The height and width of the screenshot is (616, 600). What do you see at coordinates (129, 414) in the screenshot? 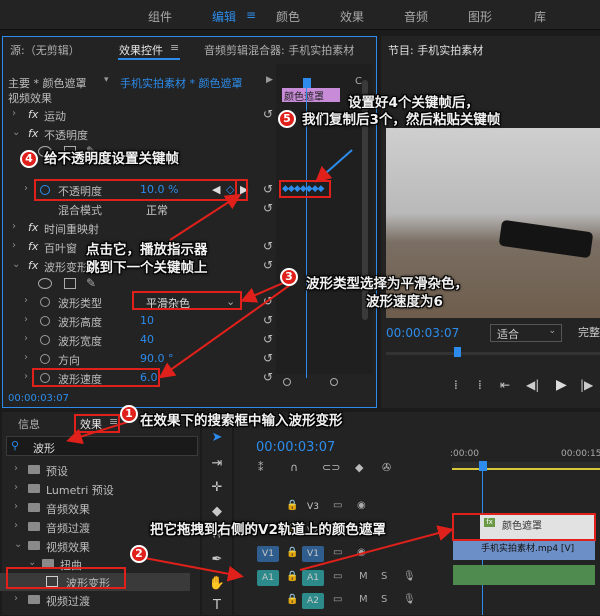
I see `step-badge-1: 1` at bounding box center [129, 414].